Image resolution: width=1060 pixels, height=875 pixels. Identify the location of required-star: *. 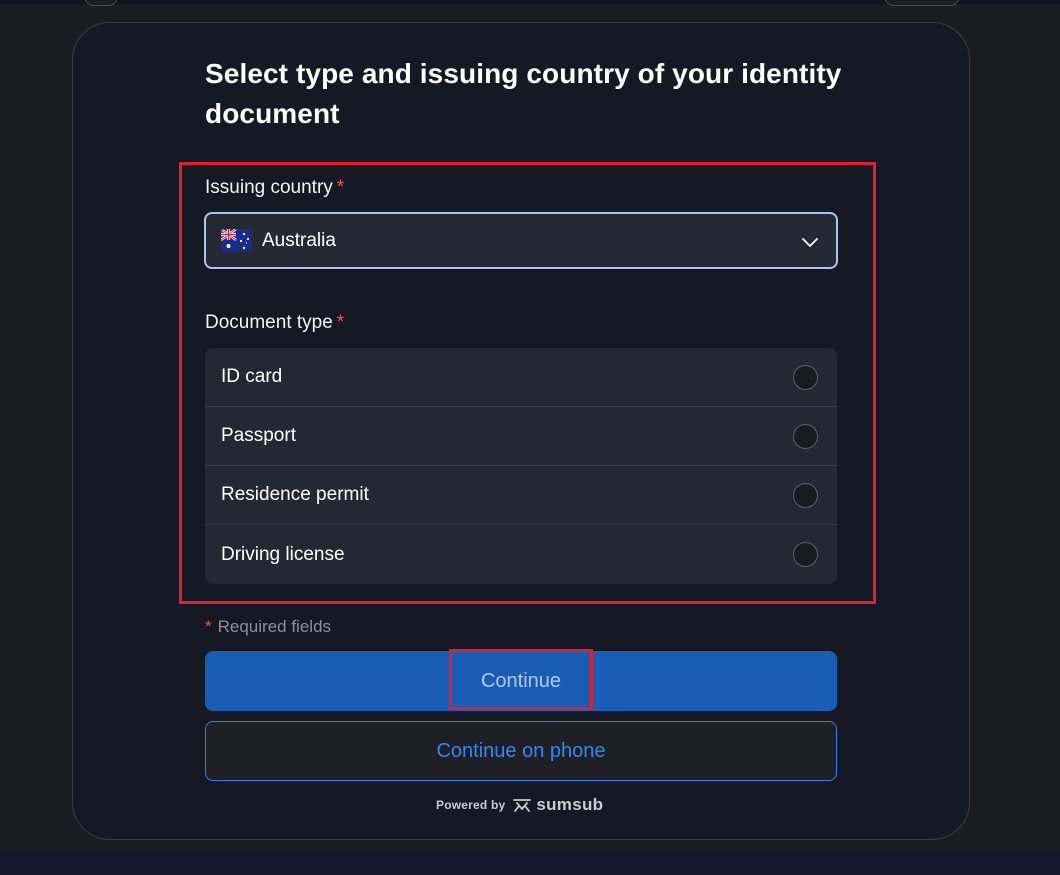
(208, 626).